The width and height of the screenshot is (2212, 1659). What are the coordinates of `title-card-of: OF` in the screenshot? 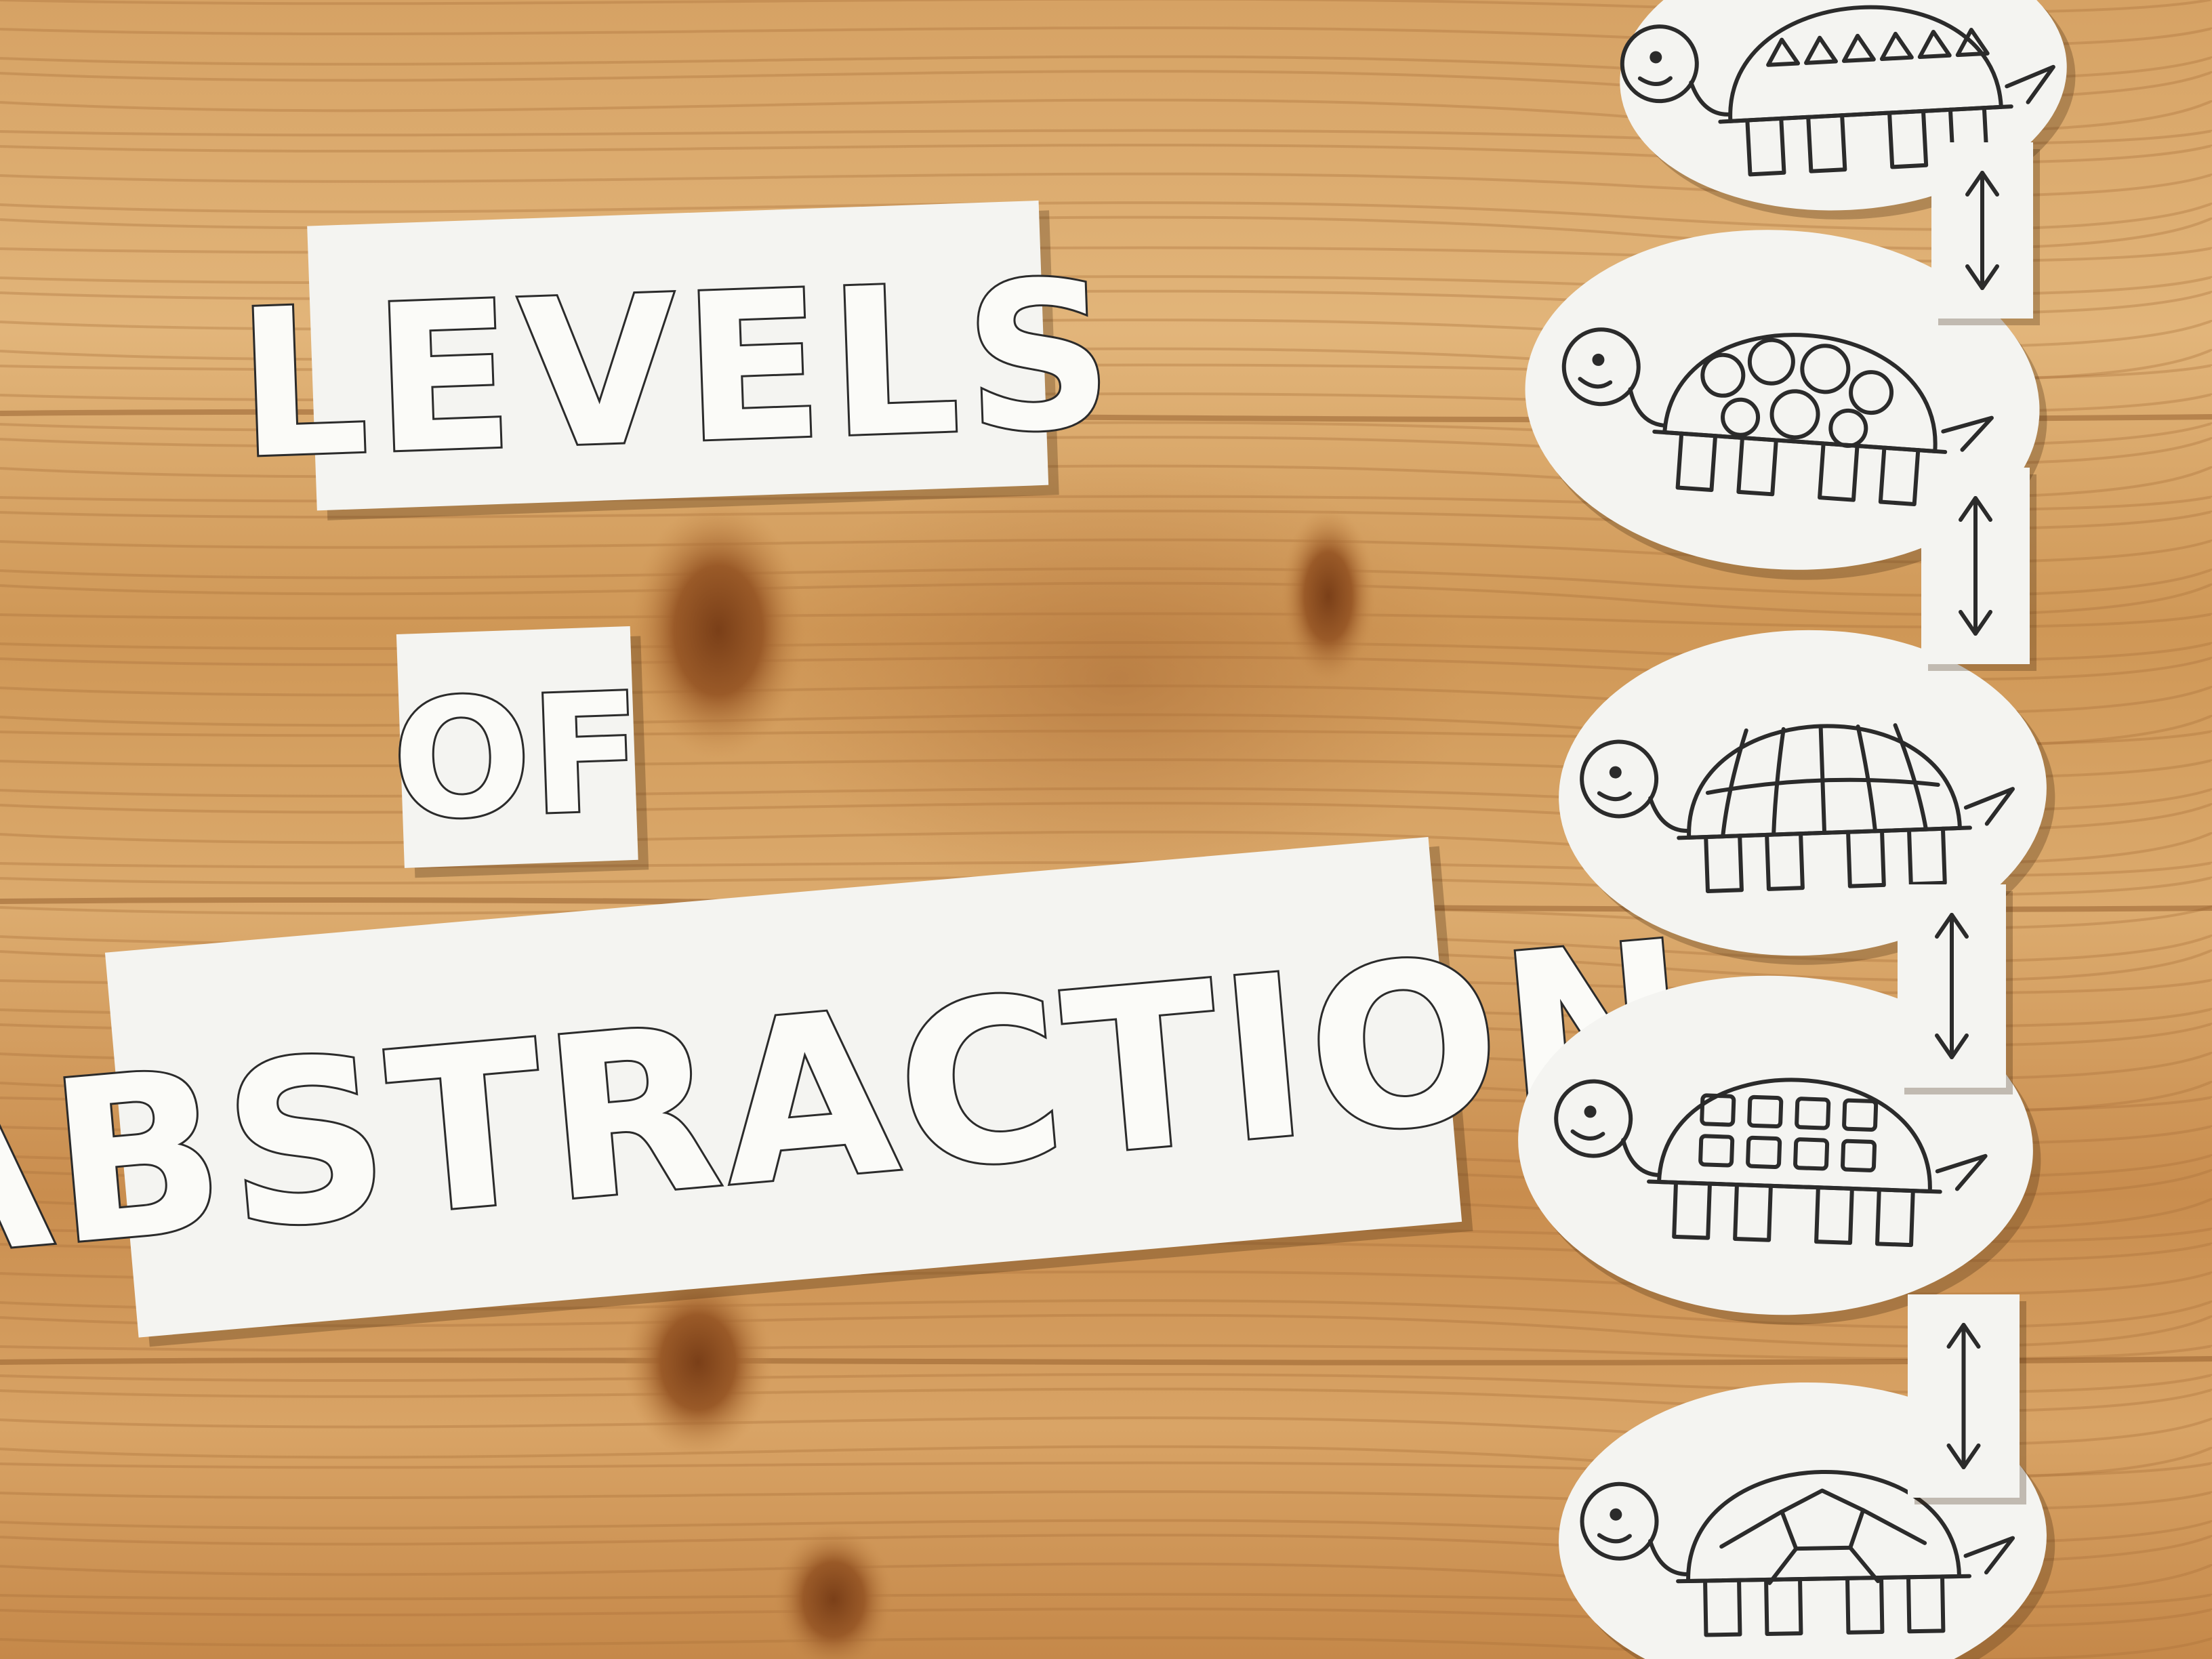 It's located at (518, 752).